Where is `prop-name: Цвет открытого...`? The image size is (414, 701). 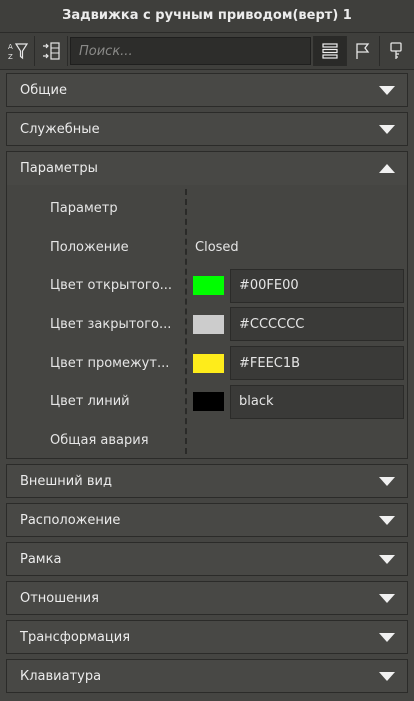 prop-name: Цвет открытого... is located at coordinates (111, 286).